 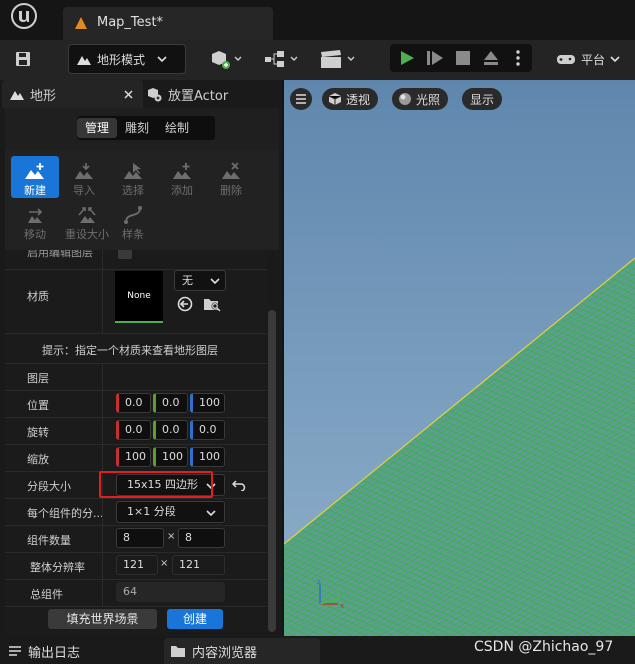 What do you see at coordinates (43, 96) in the screenshot?
I see `tab-landscape-label: 地形` at bounding box center [43, 96].